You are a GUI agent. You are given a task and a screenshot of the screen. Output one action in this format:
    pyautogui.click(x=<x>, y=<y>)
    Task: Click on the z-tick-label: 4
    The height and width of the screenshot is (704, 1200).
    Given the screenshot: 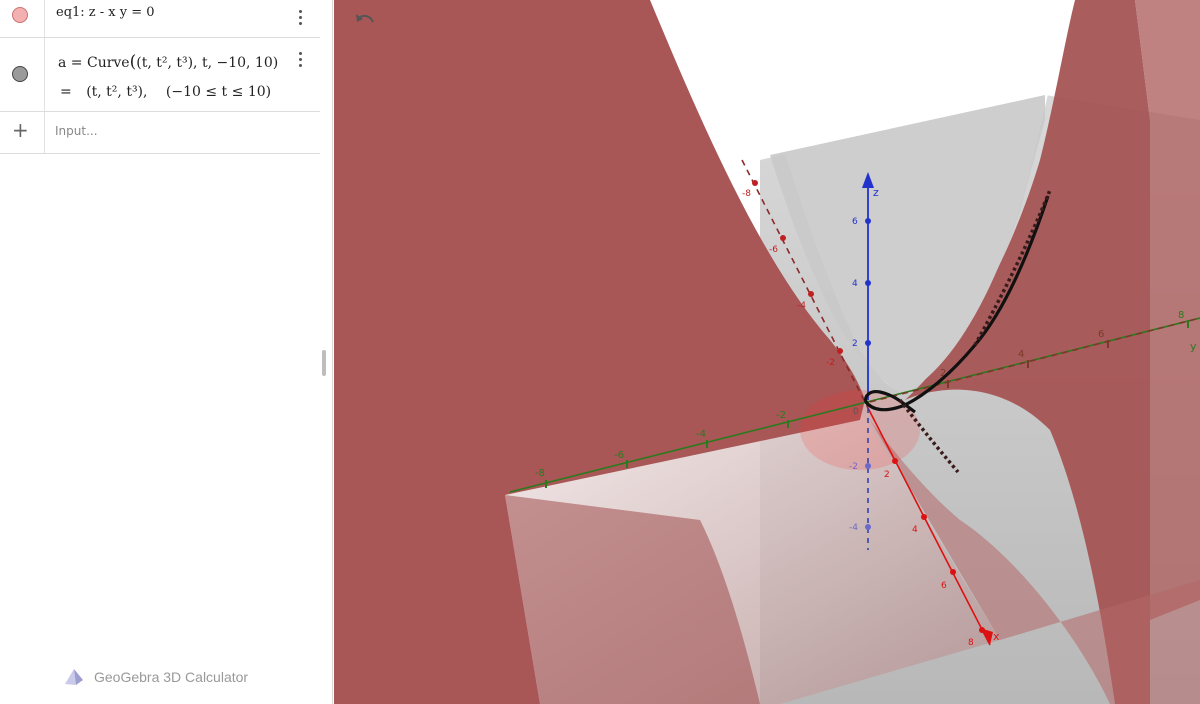 What is the action you would take?
    pyautogui.click(x=855, y=284)
    